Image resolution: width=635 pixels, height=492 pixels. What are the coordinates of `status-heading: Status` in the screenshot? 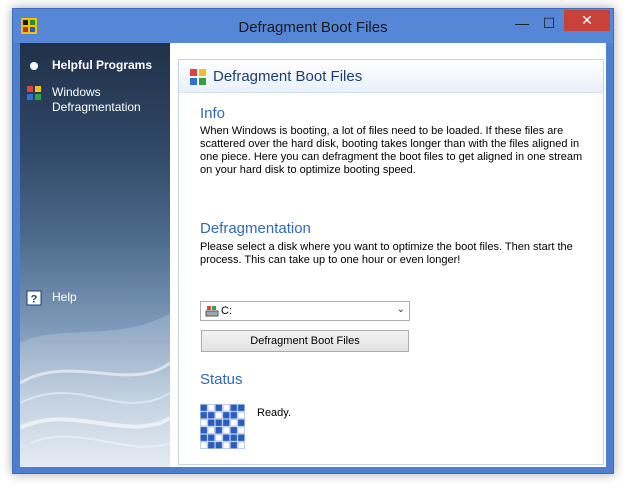 It's located at (221, 379).